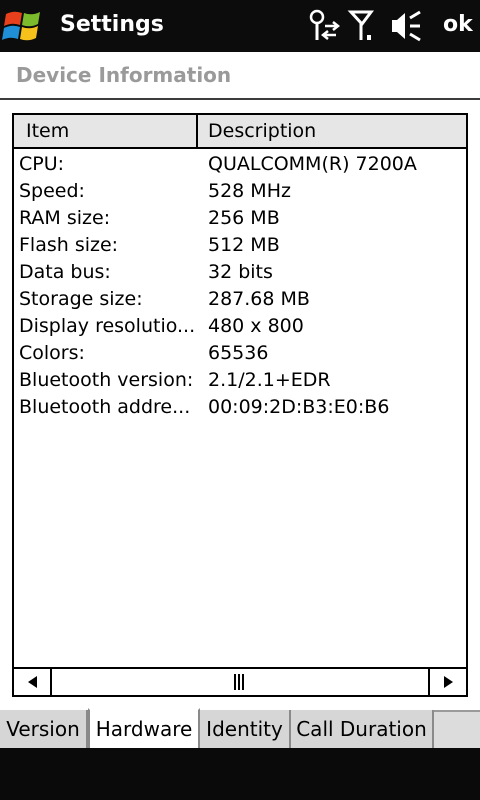 This screenshot has height=800, width=480. What do you see at coordinates (24, 26) in the screenshot?
I see `windows-start-icon` at bounding box center [24, 26].